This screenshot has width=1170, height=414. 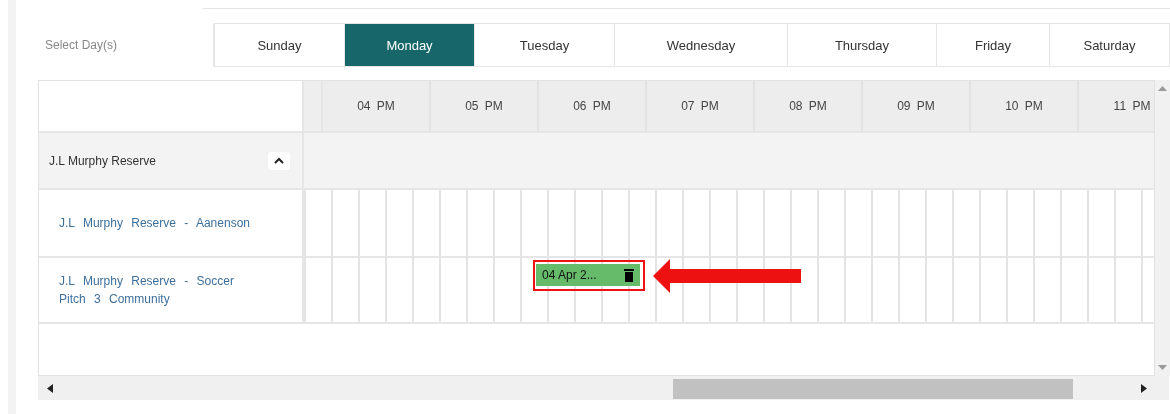 I want to click on resource-link: J.L Murphy Reserve - Soccer Pitch 3 Community, so click(x=154, y=290).